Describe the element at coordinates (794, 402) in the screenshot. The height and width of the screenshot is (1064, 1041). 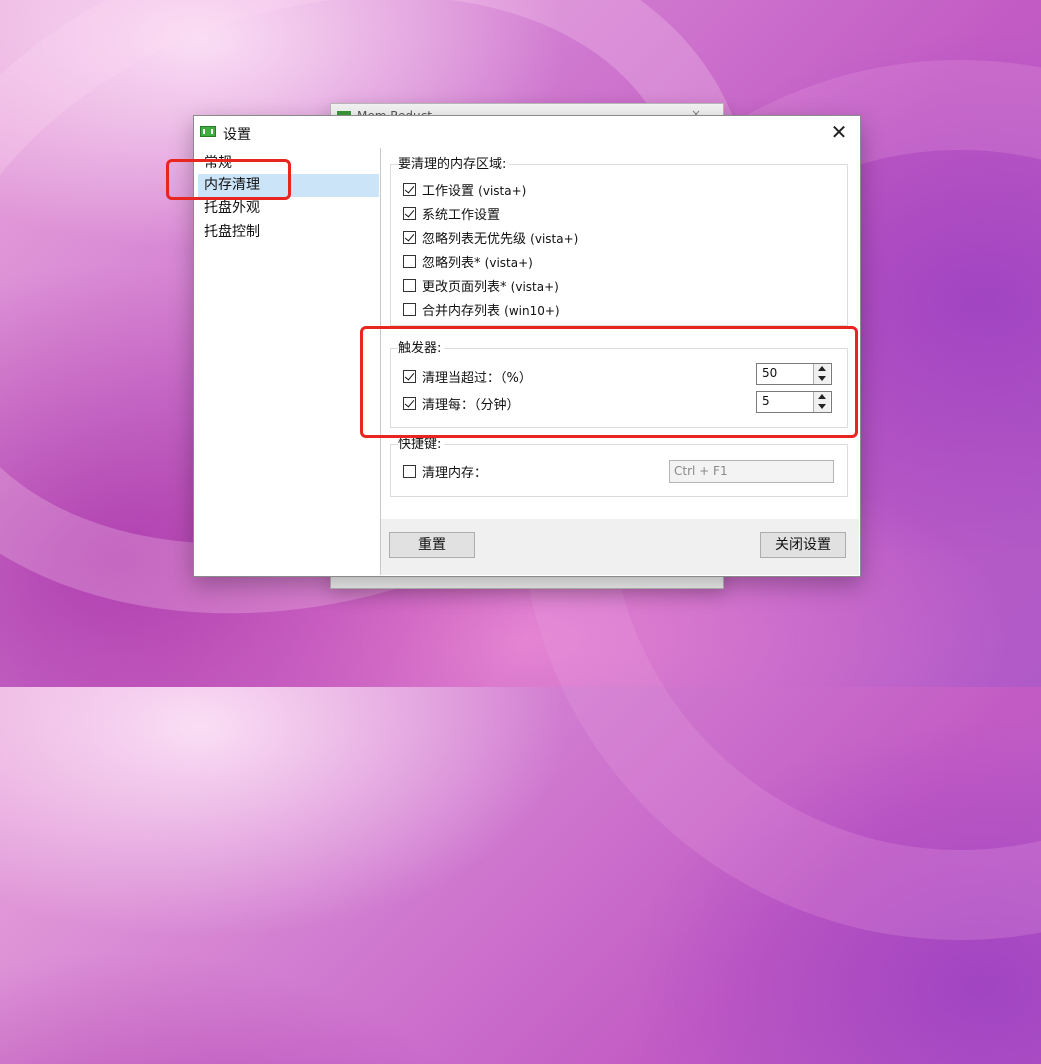
I see `minutes-spinbox: 5` at that location.